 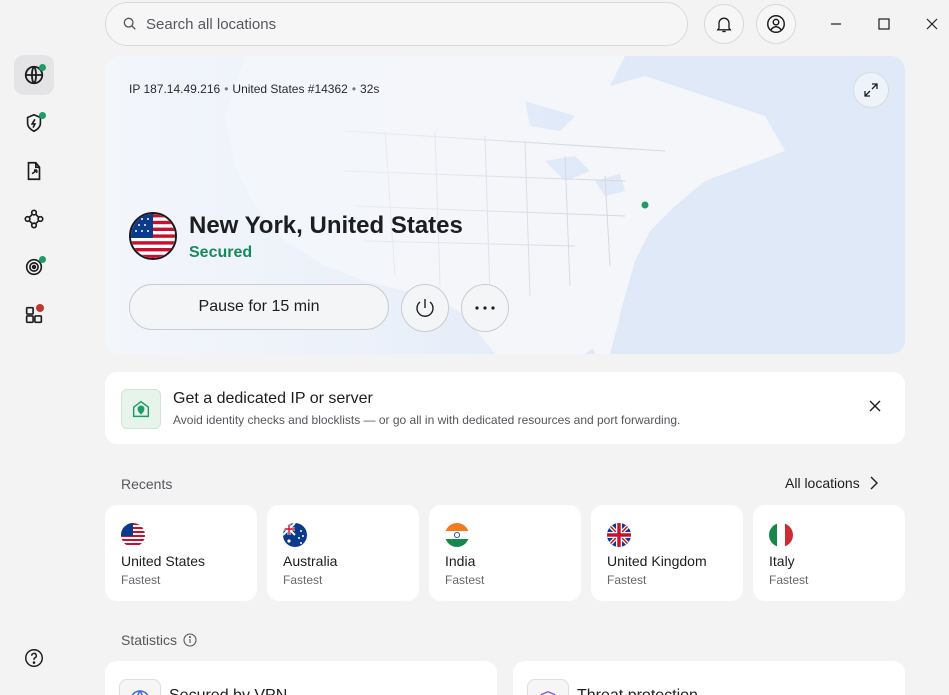 I want to click on dedicated-ip-icon, so click(x=141, y=409).